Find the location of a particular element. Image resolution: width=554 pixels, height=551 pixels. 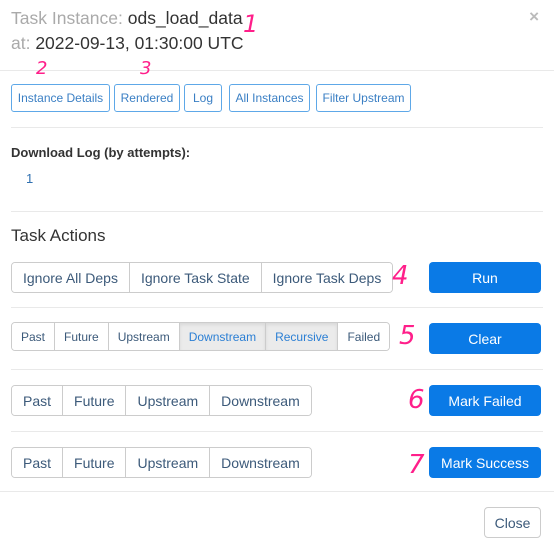

clear-downstream-toggle: Downstream is located at coordinates (222, 336).